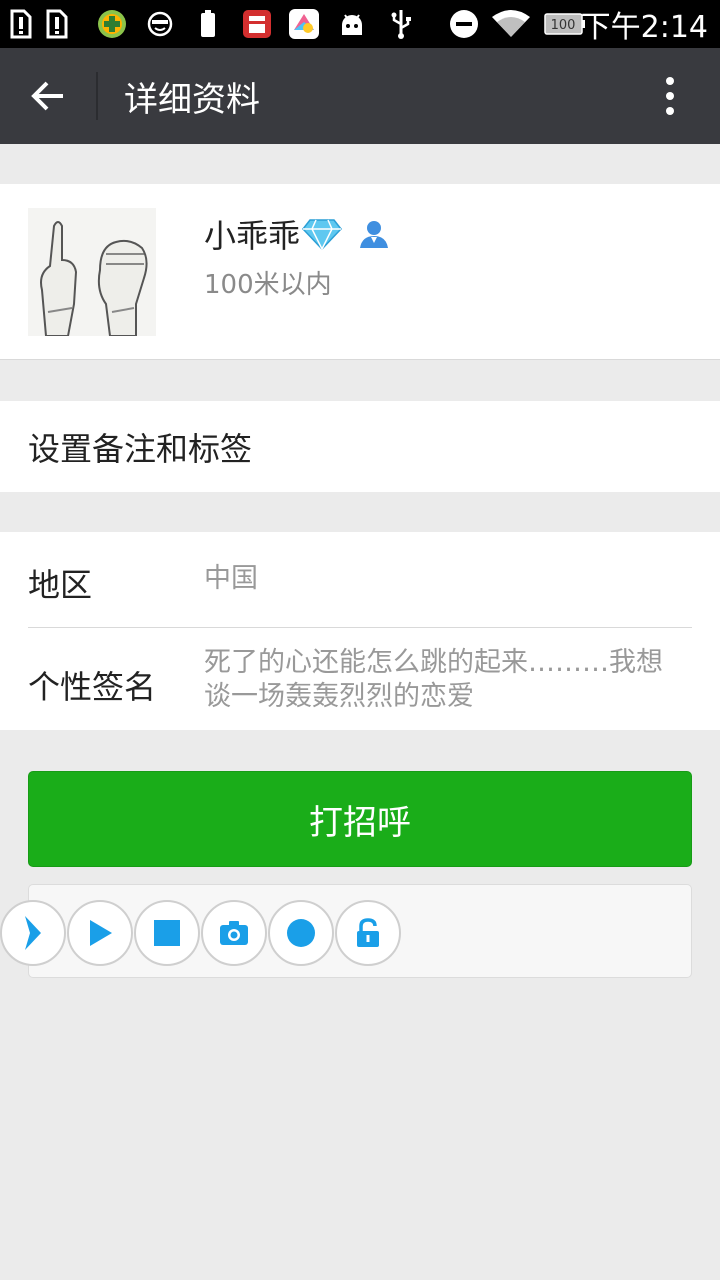 This screenshot has width=720, height=1280. Describe the element at coordinates (368, 933) in the screenshot. I see `unlock-icon` at that location.